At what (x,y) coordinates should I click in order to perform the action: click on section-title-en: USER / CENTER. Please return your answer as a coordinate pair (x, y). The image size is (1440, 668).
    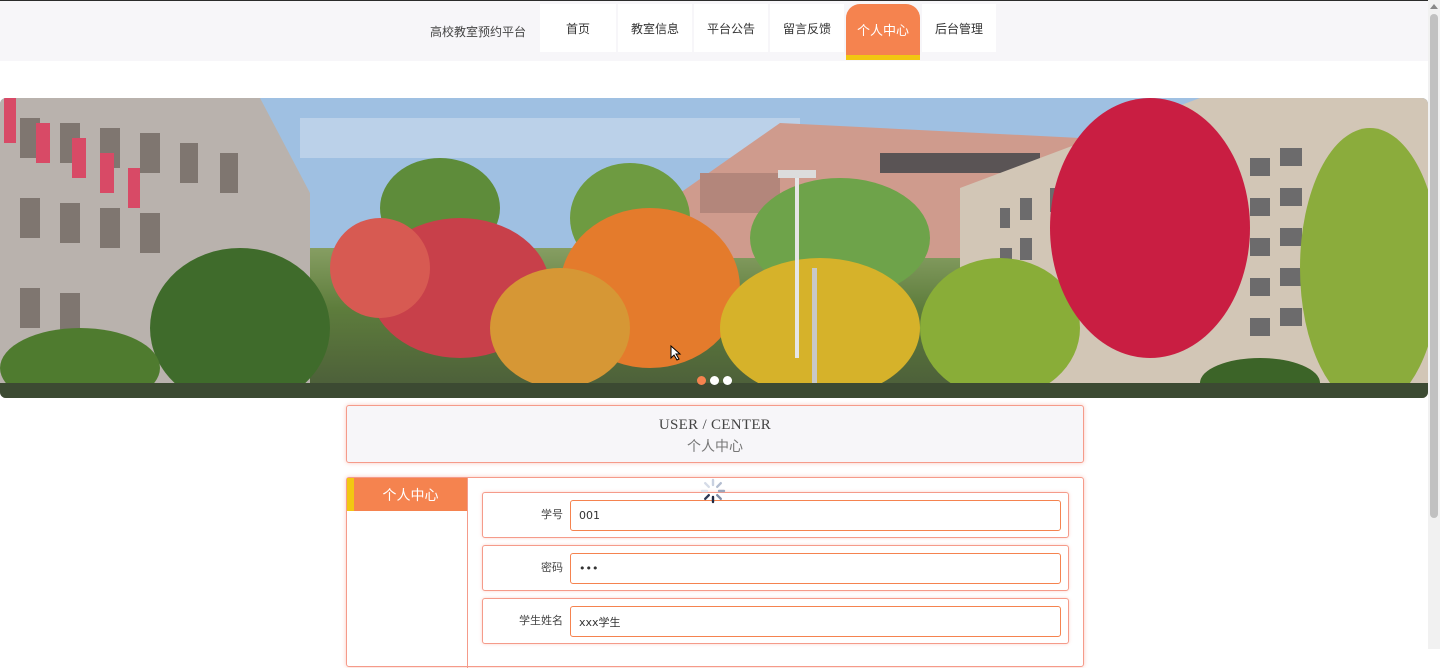
    Looking at the image, I should click on (715, 425).